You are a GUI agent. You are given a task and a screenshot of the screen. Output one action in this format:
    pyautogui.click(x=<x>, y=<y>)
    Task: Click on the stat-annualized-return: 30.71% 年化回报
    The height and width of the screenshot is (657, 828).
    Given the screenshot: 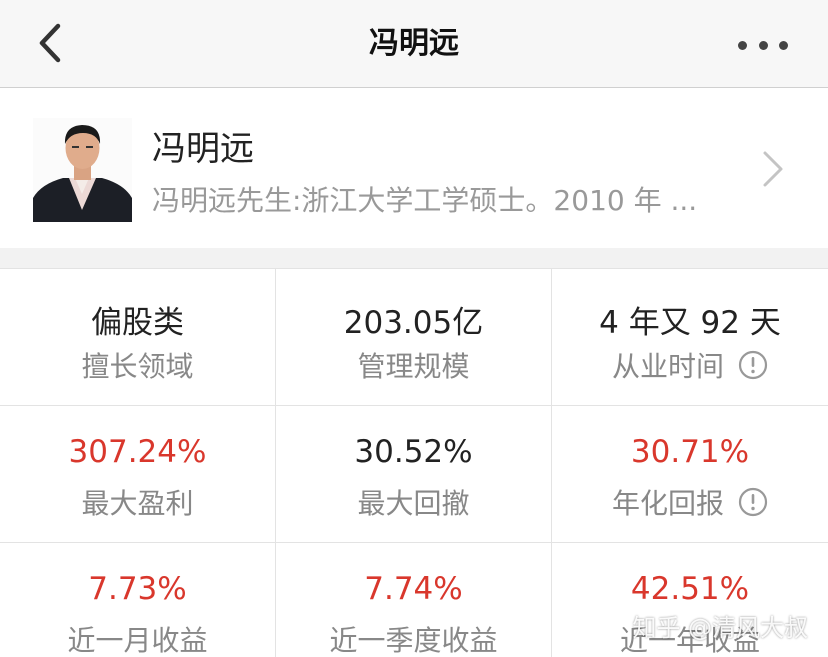 What is the action you would take?
    pyautogui.click(x=690, y=474)
    